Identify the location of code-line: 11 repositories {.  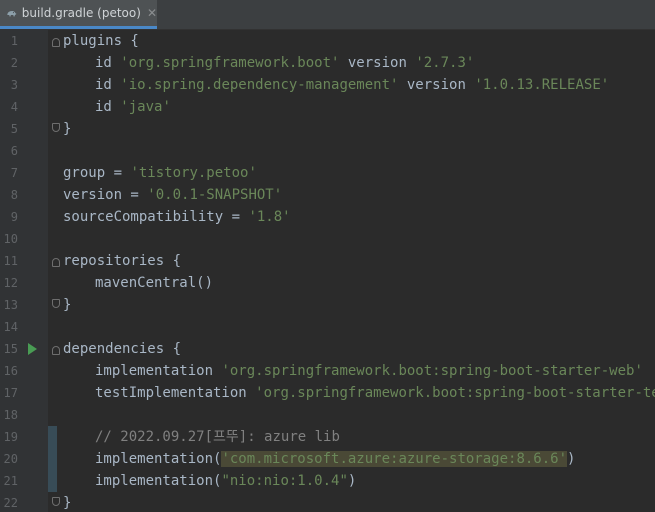
(327, 261).